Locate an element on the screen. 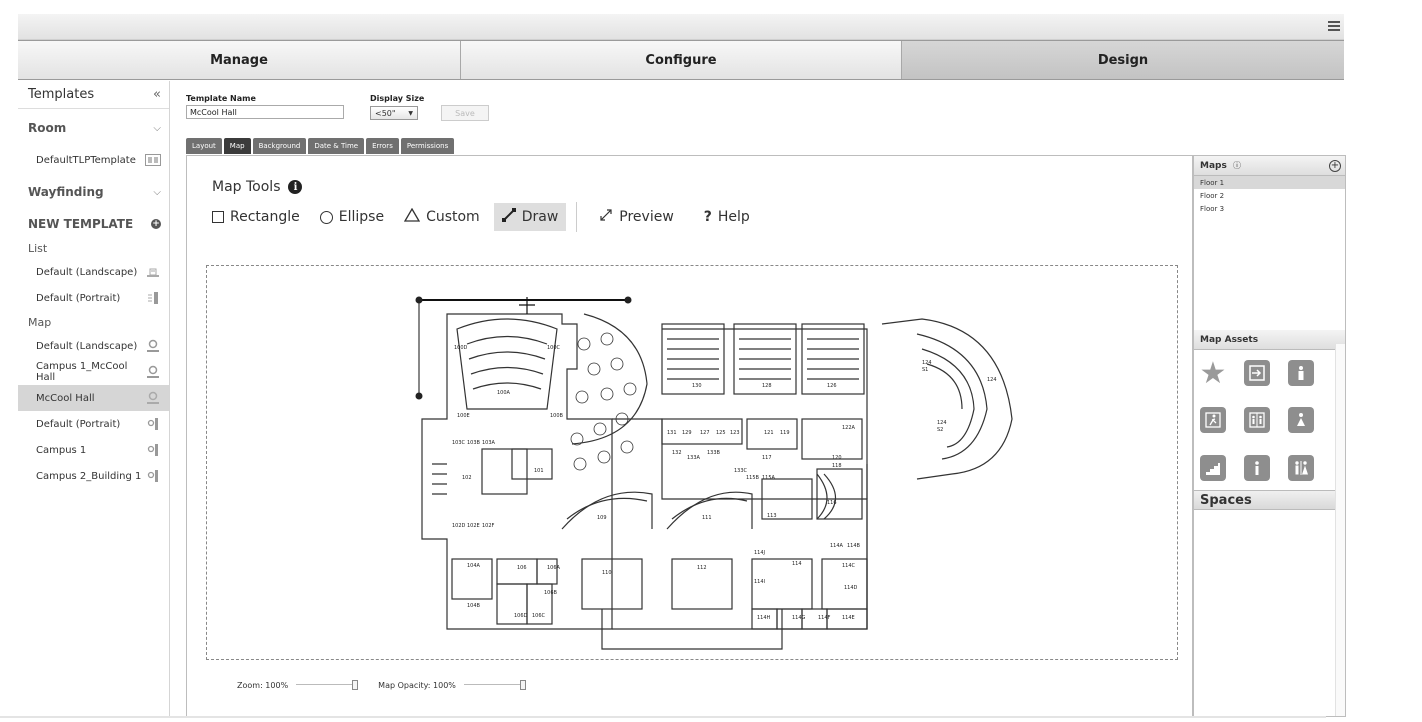 The image size is (1422, 722). map-portrait-icon is located at coordinates (153, 476).